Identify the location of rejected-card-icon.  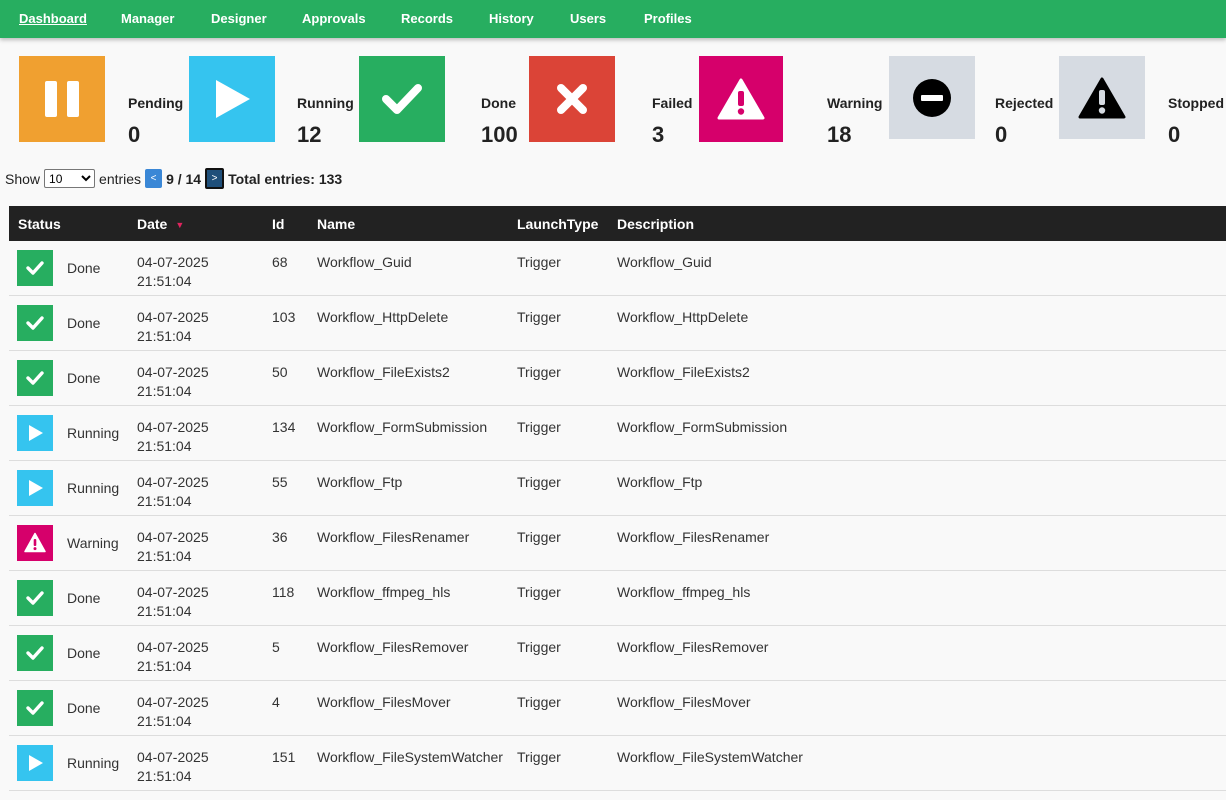
(932, 97).